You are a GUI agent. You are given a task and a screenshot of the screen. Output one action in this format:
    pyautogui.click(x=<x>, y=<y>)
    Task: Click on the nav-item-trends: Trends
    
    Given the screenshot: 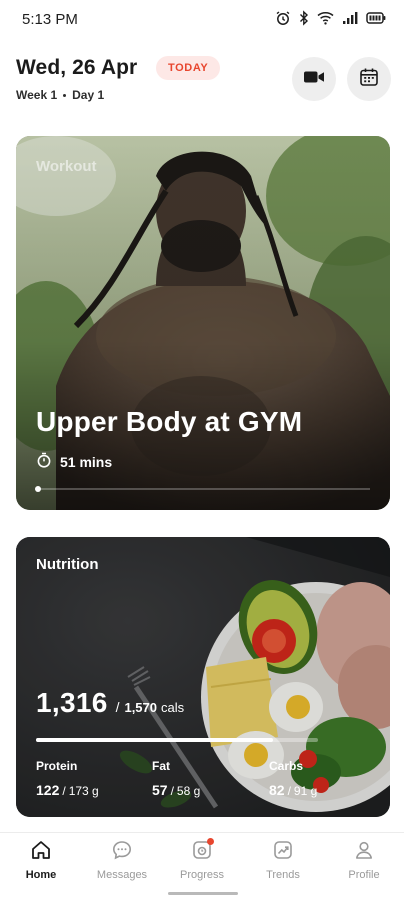 What is the action you would take?
    pyautogui.click(x=283, y=862)
    